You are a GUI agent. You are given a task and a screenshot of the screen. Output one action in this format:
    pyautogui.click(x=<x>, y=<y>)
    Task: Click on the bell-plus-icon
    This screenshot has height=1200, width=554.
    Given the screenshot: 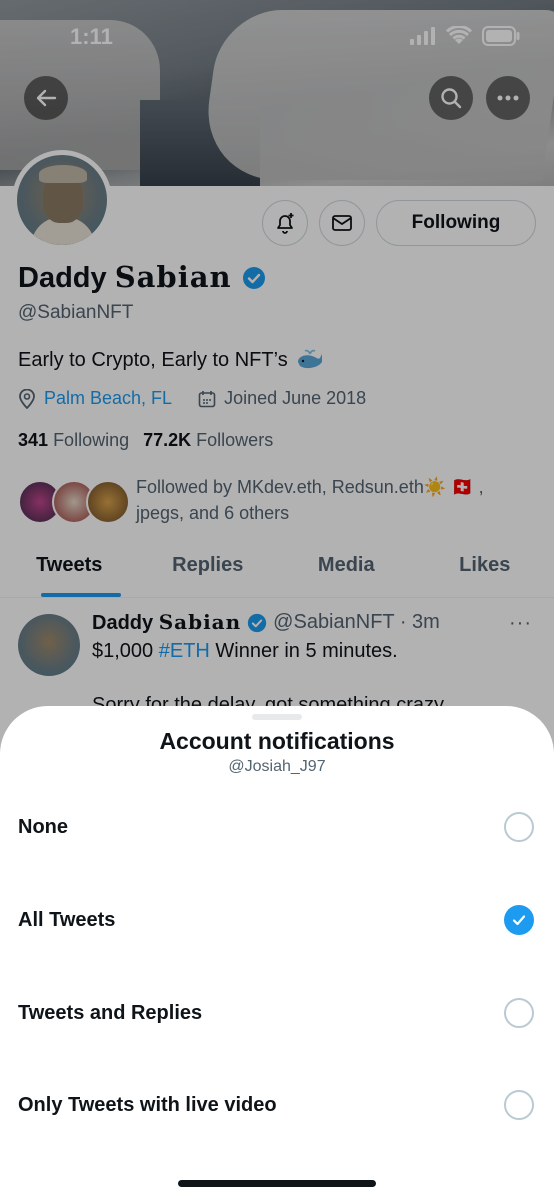 What is the action you would take?
    pyautogui.click(x=285, y=223)
    